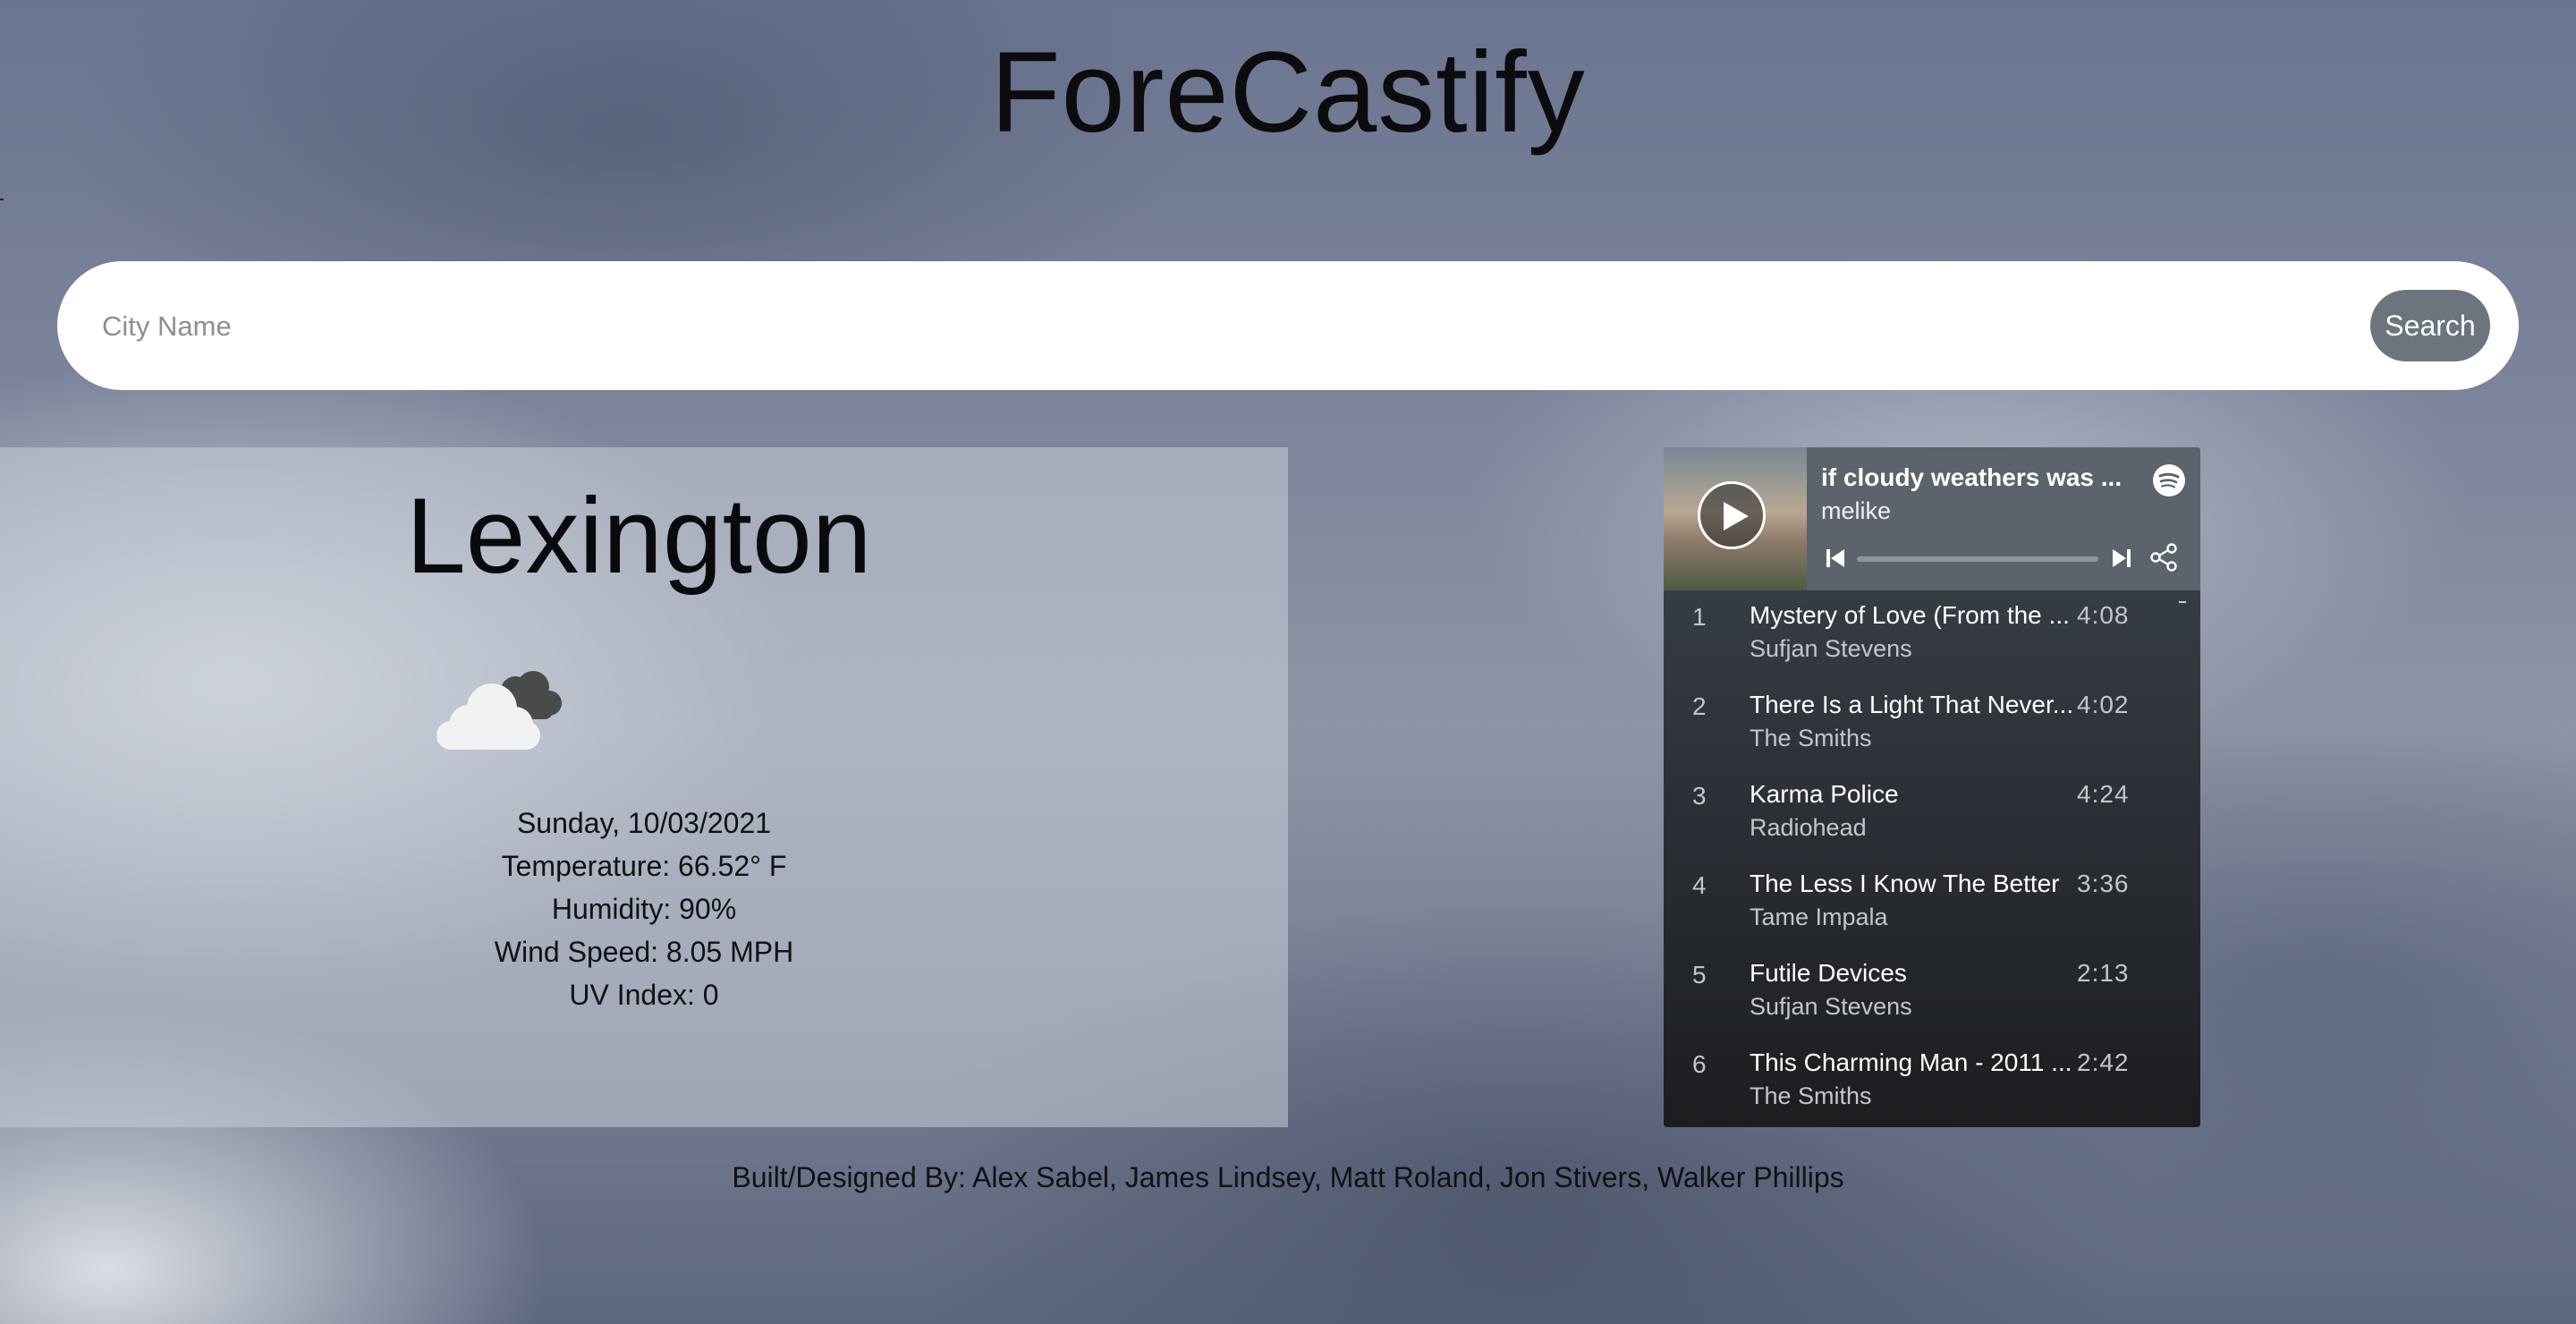  What do you see at coordinates (1699, 975) in the screenshot?
I see `track-number: 5` at bounding box center [1699, 975].